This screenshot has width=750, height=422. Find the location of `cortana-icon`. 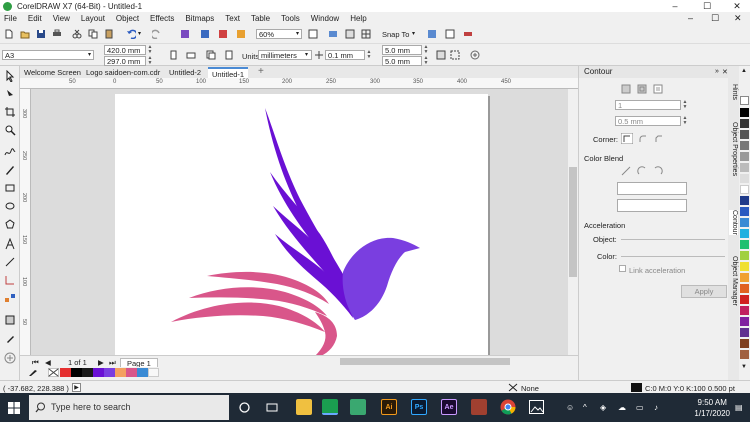

cortana-icon is located at coordinates (244, 407).